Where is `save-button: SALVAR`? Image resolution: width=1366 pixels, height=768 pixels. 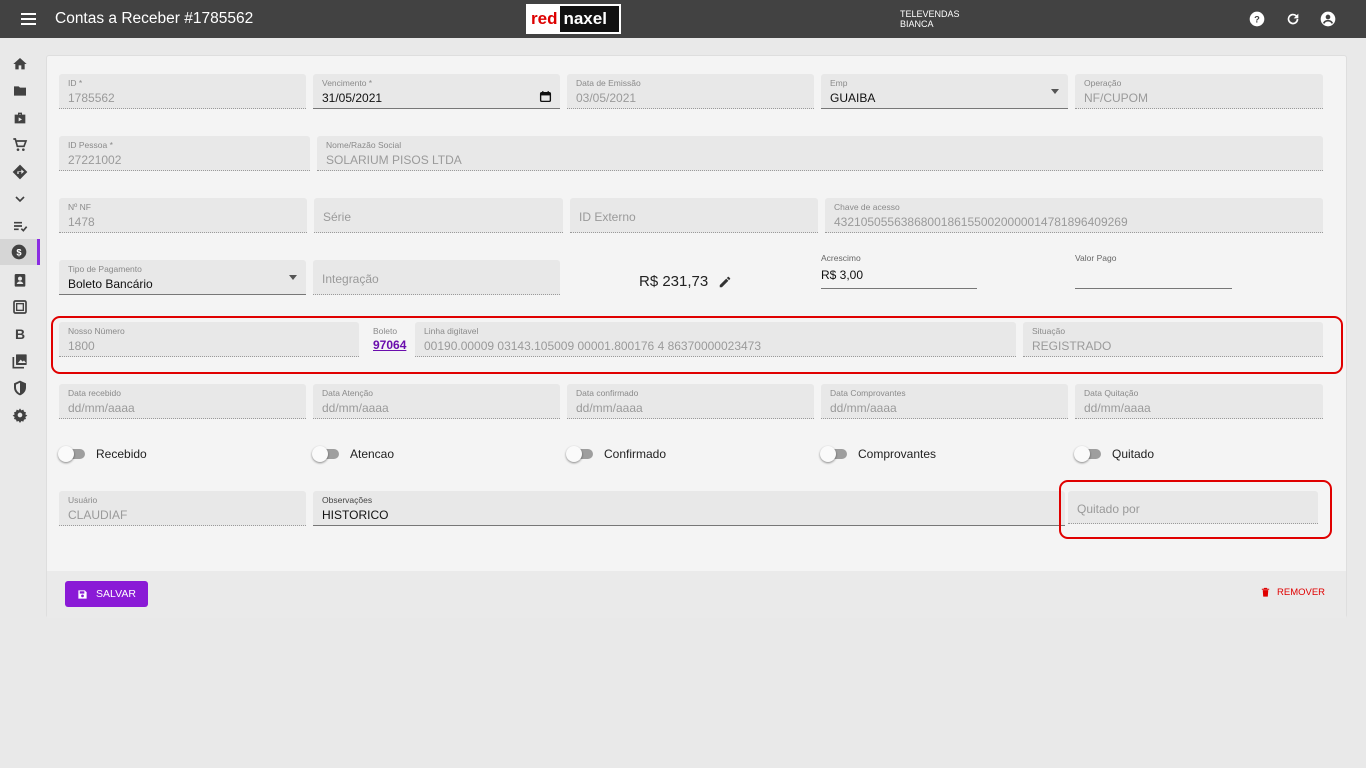
save-button: SALVAR is located at coordinates (106, 594).